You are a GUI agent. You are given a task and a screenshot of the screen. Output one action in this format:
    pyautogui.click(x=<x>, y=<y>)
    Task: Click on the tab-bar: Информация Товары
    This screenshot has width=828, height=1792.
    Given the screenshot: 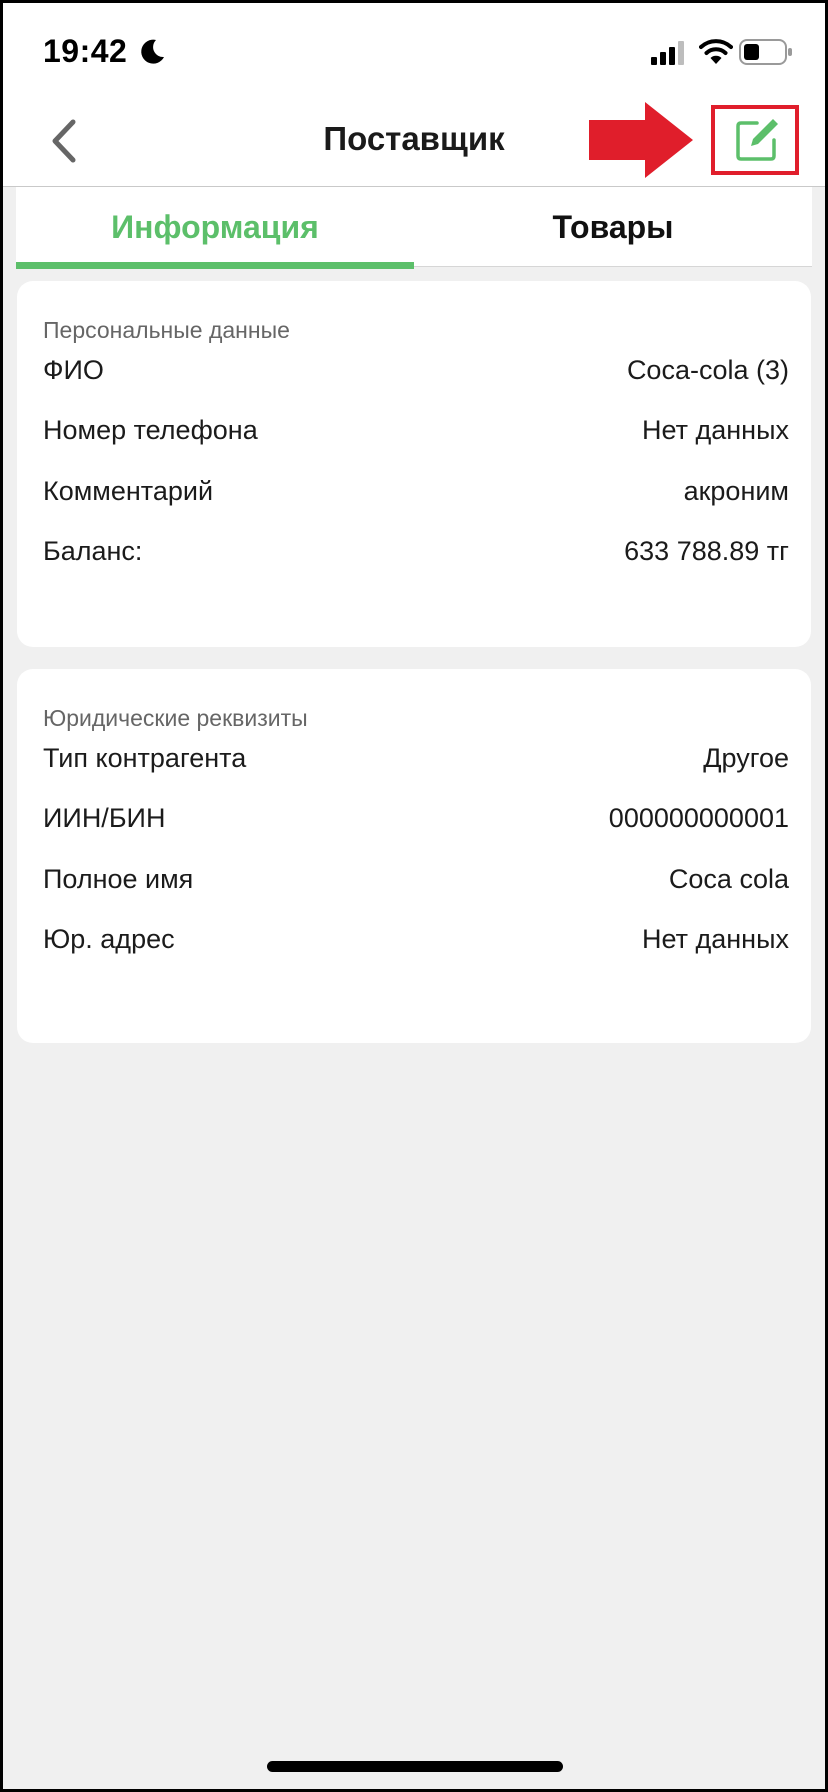 What is the action you would take?
    pyautogui.click(x=414, y=228)
    